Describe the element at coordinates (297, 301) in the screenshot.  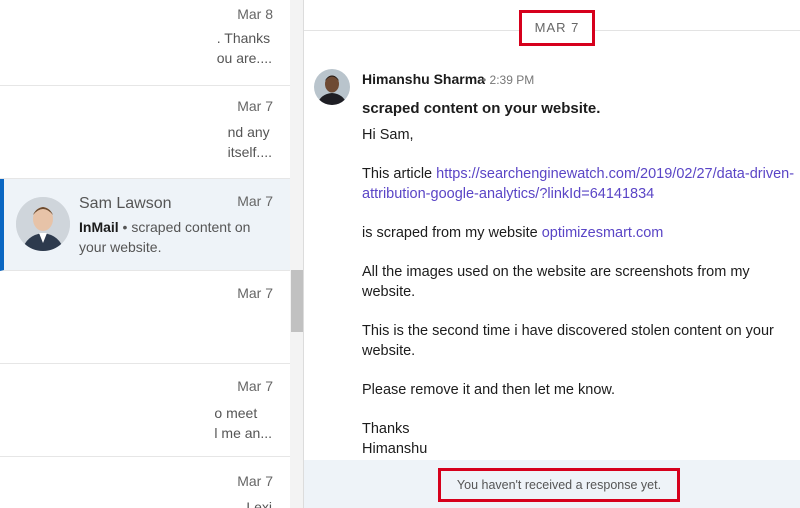
I see `scrollbar-thumb` at that location.